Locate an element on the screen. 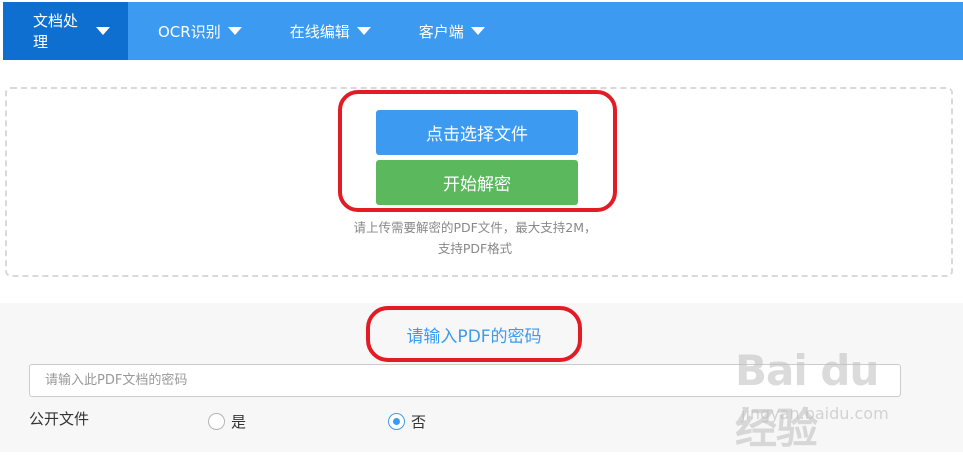 This screenshot has height=456, width=963. radio-yes-label: 是 is located at coordinates (239, 422).